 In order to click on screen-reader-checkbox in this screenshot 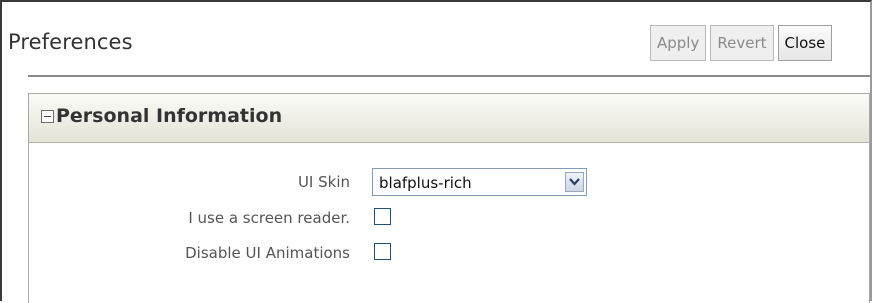, I will do `click(382, 216)`.